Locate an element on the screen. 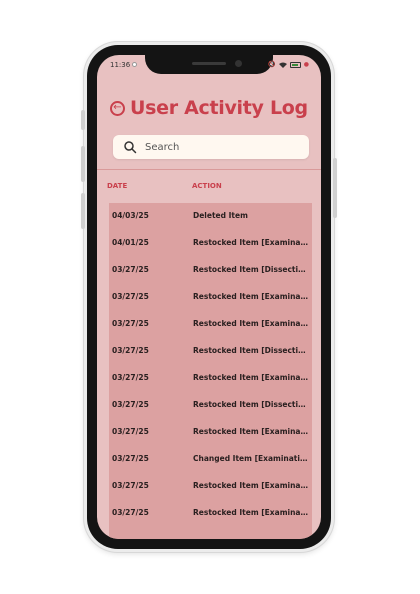 Image resolution: width=420 pixels, height=594 pixels. phone-side-button is located at coordinates (83, 120).